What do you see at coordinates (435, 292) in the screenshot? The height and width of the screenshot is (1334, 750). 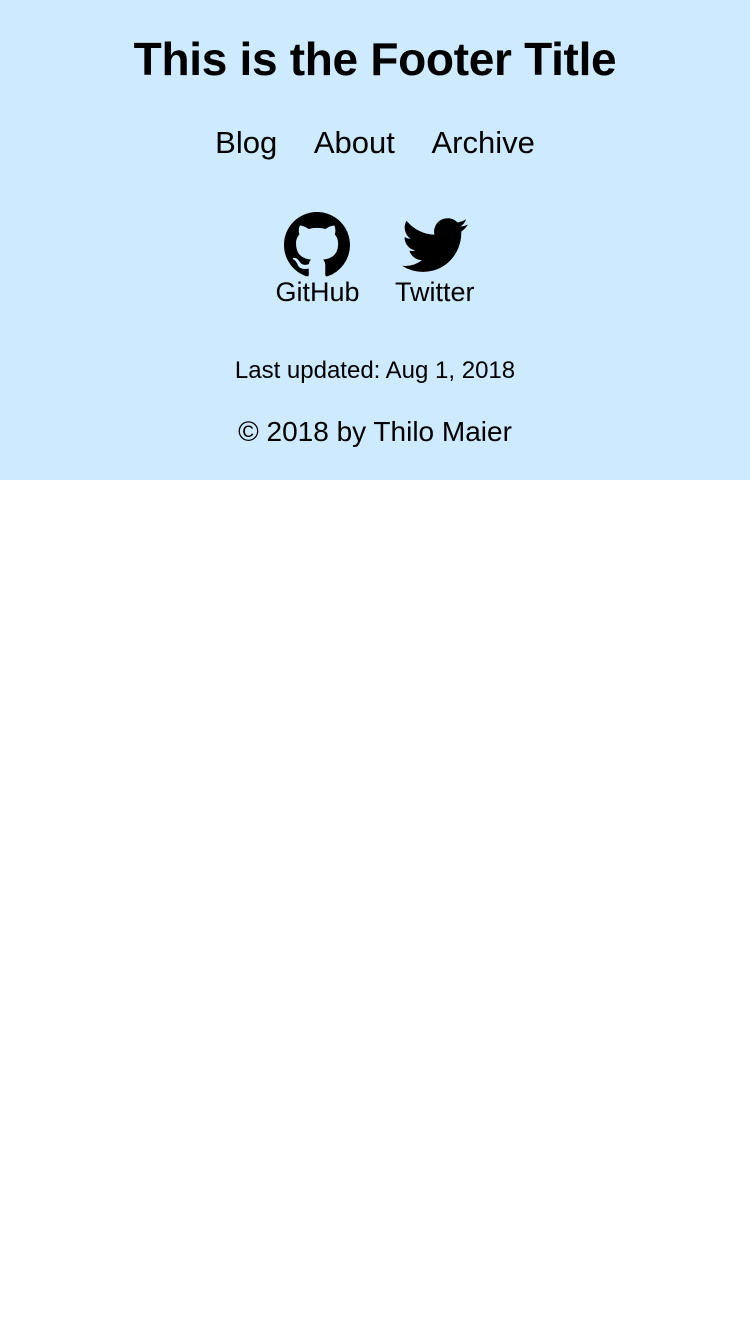 I see `twitter-label: Twitter` at bounding box center [435, 292].